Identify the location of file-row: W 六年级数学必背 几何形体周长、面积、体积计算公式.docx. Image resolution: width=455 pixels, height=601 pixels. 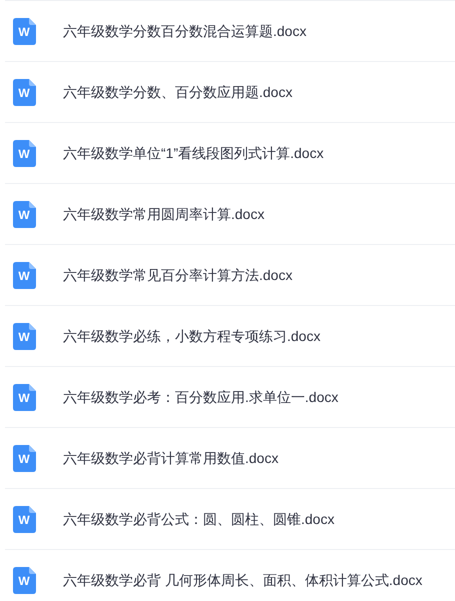
(230, 575).